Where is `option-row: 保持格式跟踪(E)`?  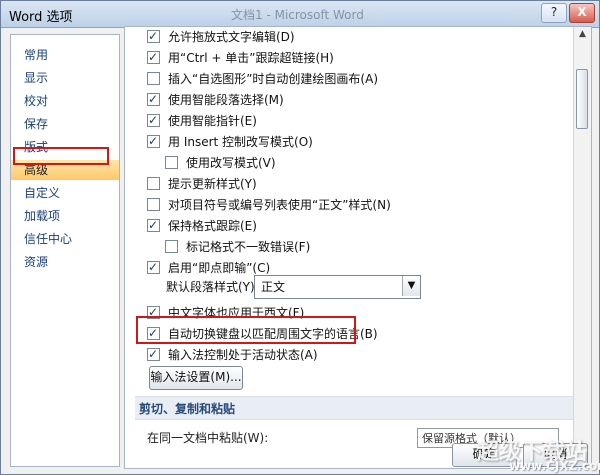 option-row: 保持格式跟踪(E) is located at coordinates (202, 225).